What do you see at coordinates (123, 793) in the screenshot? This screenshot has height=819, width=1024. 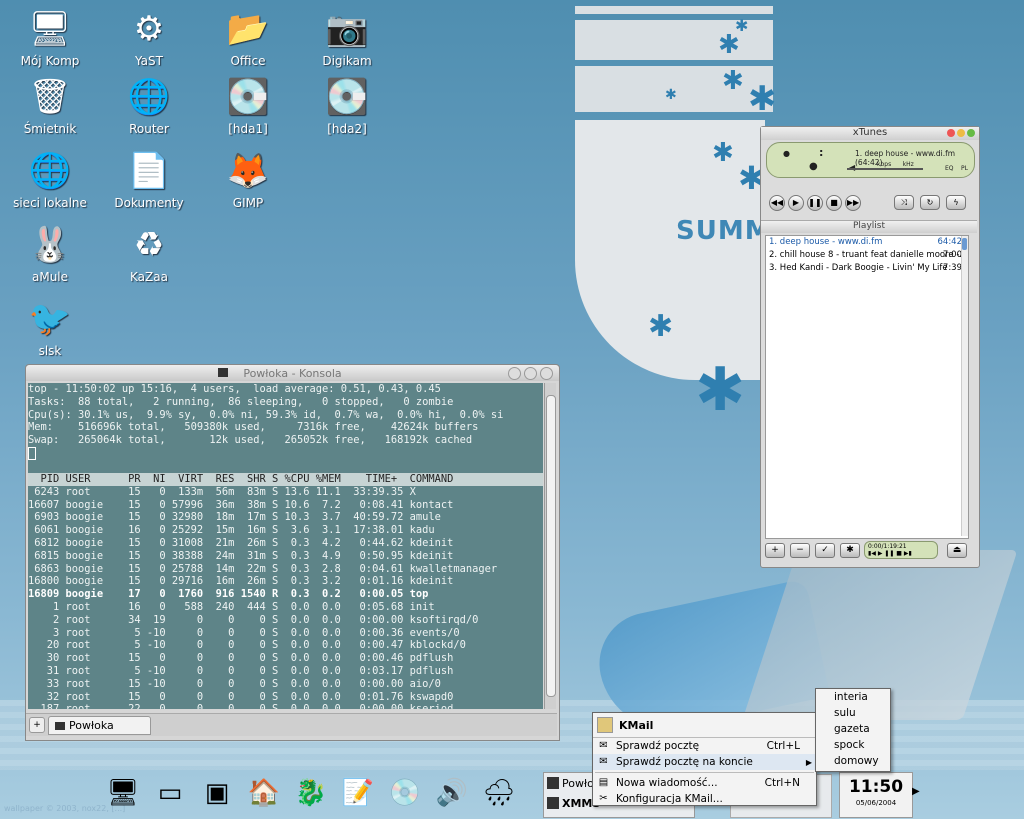 I see `finder-icon: 🖥` at bounding box center [123, 793].